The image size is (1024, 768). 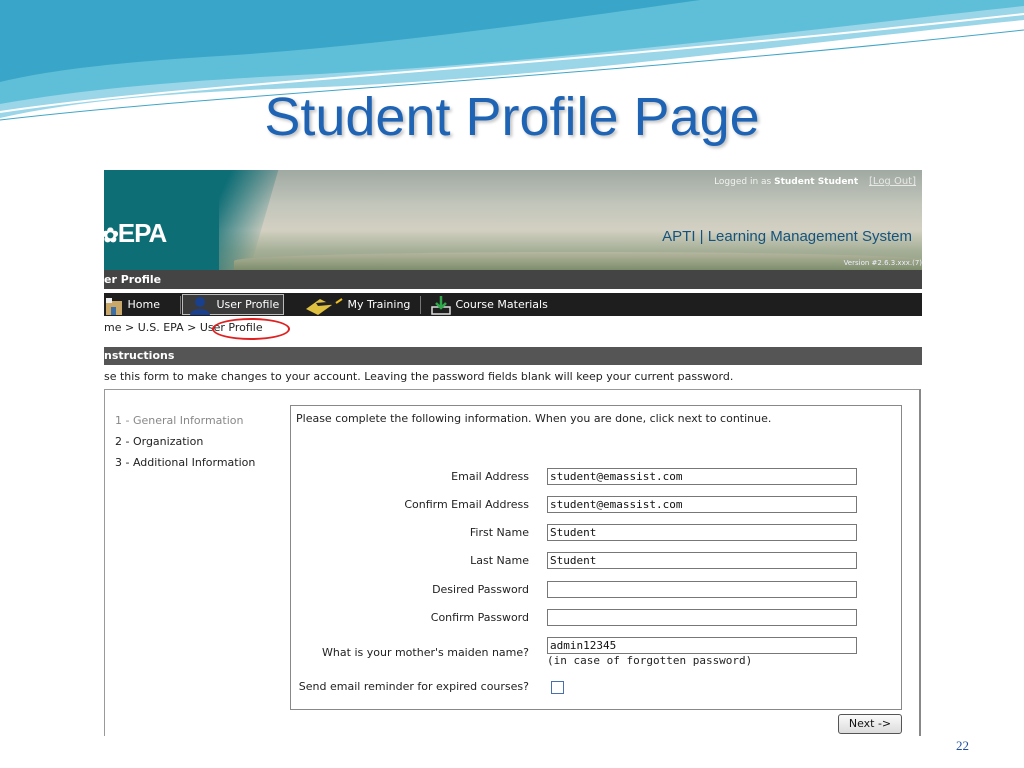 I want to click on nav-item-course-materials: Course Materials, so click(x=489, y=304).